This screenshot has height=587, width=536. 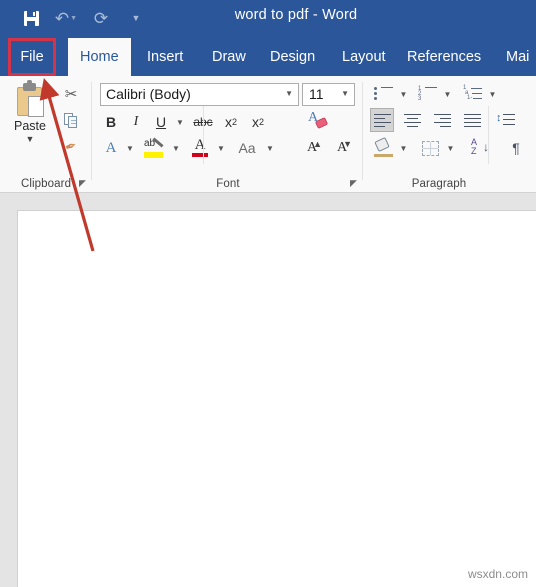 What do you see at coordinates (515, 57) in the screenshot?
I see `tab-mailings: Mai` at bounding box center [515, 57].